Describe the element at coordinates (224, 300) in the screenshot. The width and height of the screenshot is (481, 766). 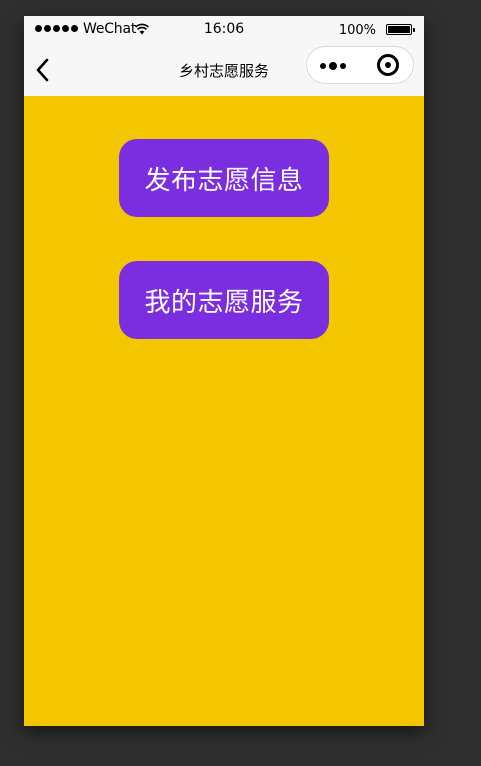
I see `my-volunteer-service-button: 我的志愿服务` at that location.